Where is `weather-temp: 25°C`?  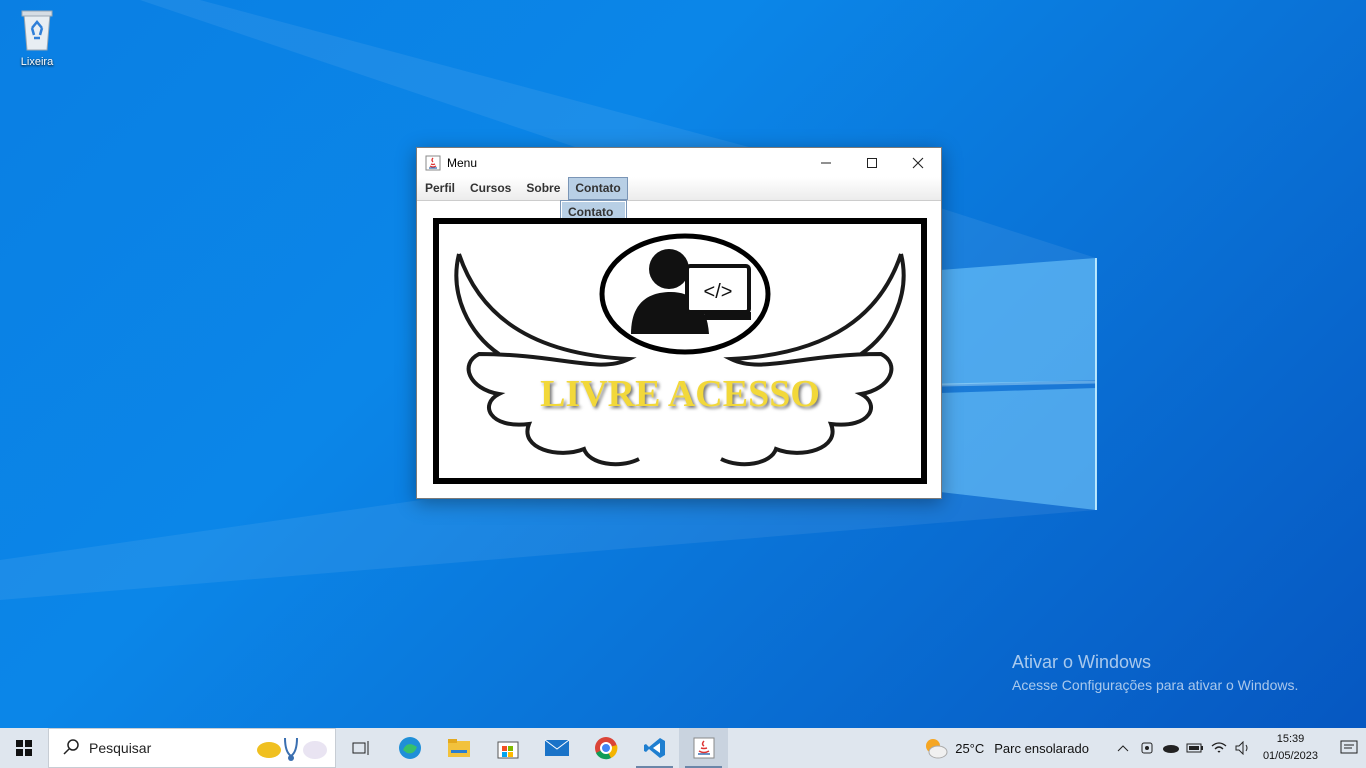
weather-temp: 25°C is located at coordinates (970, 748).